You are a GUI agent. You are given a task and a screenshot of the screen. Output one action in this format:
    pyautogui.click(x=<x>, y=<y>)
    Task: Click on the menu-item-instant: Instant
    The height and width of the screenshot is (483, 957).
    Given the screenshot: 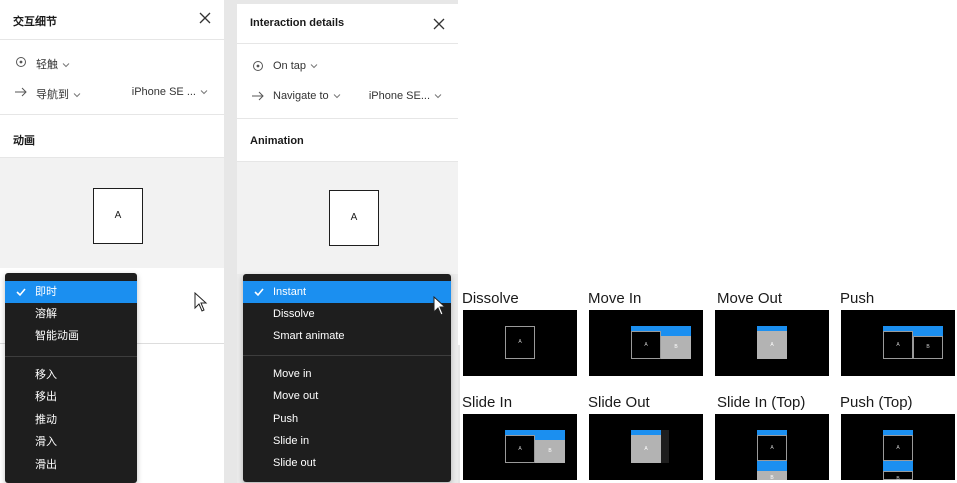 What is the action you would take?
    pyautogui.click(x=347, y=292)
    